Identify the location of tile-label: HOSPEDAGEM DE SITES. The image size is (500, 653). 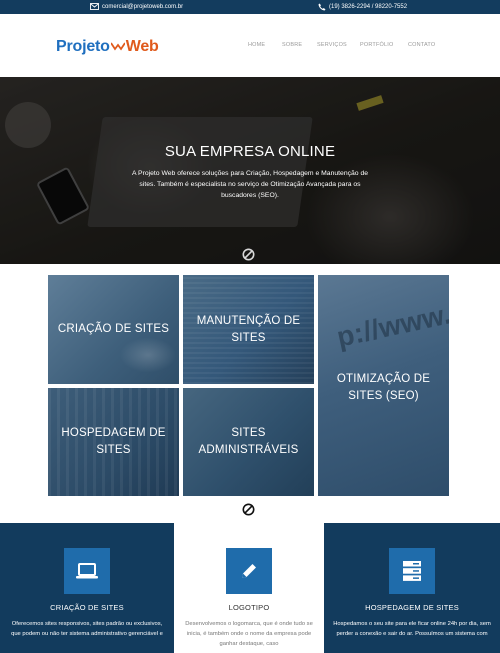
(113, 441).